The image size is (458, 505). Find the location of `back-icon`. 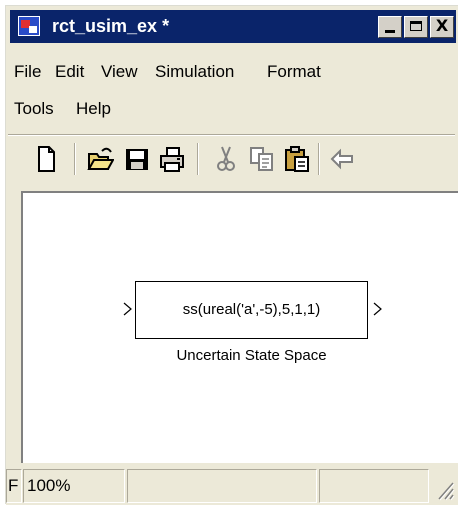

back-icon is located at coordinates (341, 159).